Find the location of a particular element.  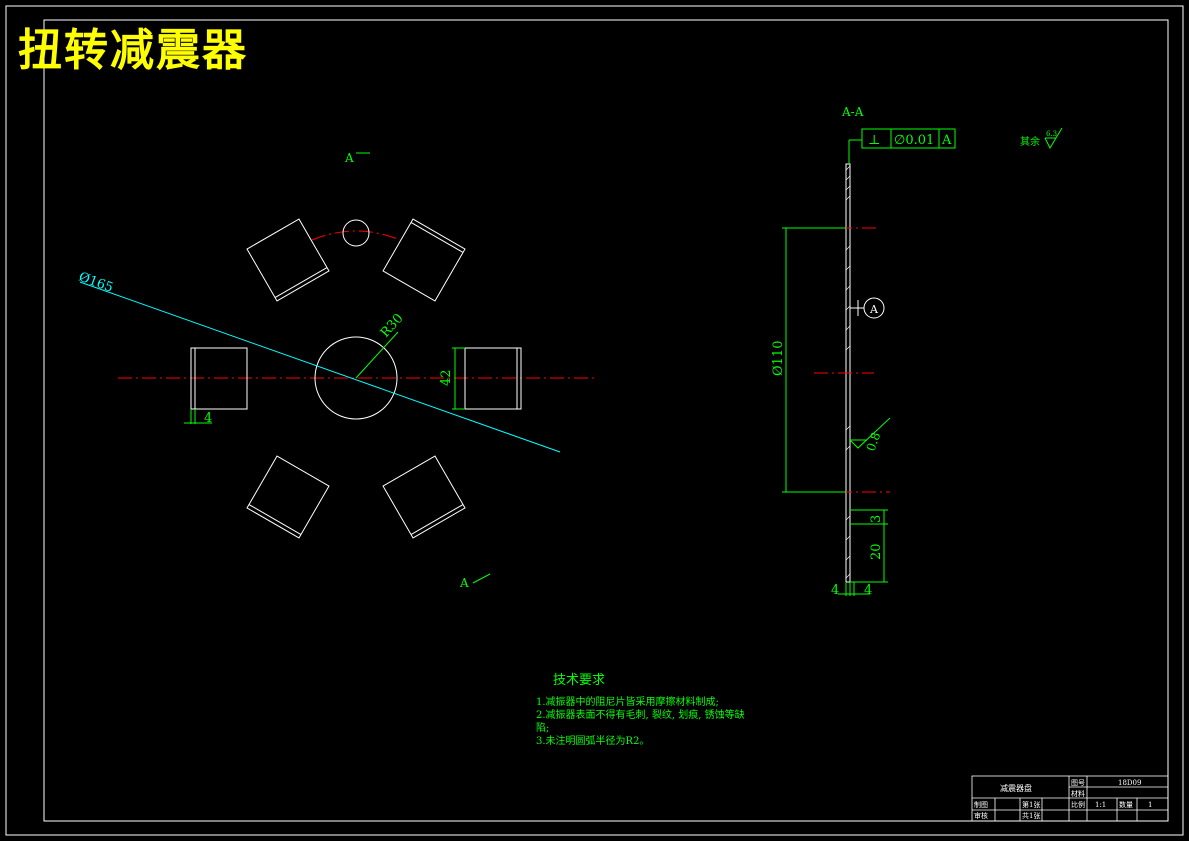

section-mark-bottom: A is located at coordinates (475, 581).